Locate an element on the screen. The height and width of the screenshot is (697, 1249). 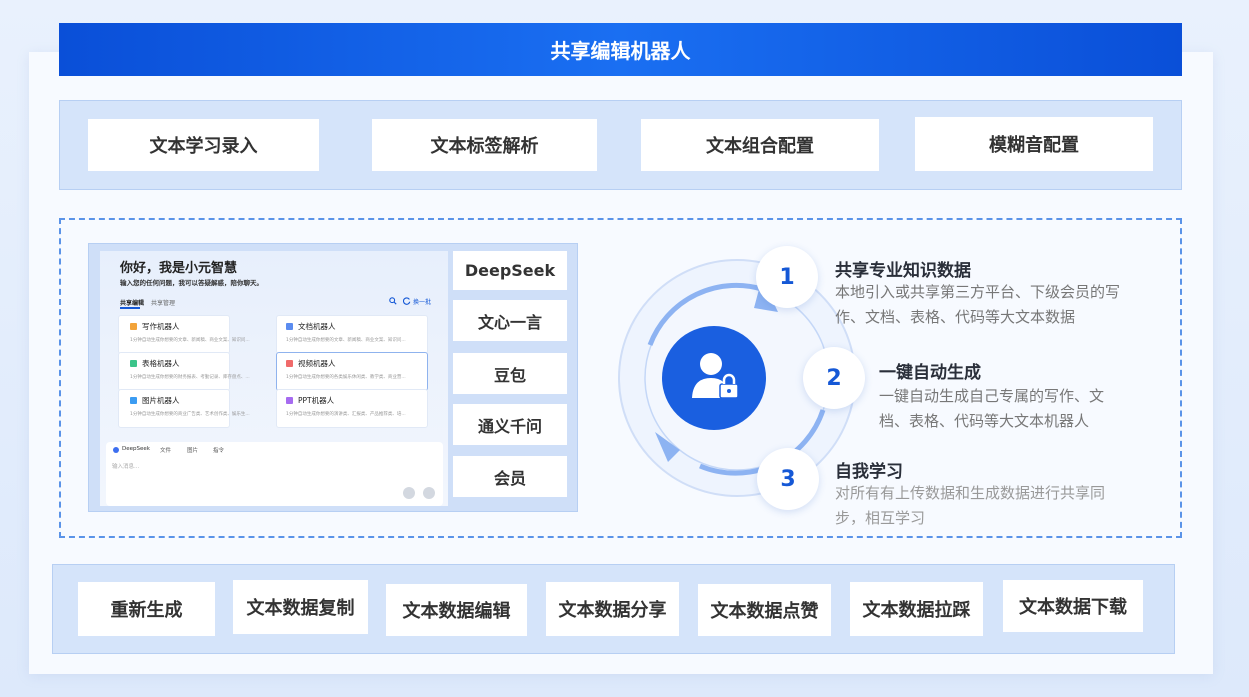
like-button: 文本数据点赞 is located at coordinates (764, 610).